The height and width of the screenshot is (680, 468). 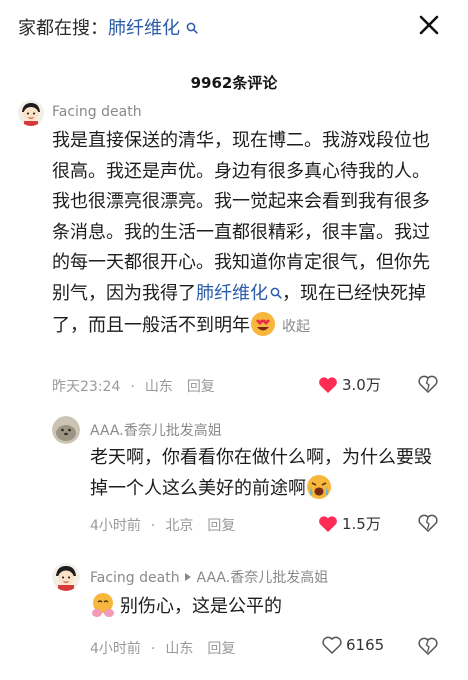 I want to click on like-button: 3.0万, so click(x=349, y=384).